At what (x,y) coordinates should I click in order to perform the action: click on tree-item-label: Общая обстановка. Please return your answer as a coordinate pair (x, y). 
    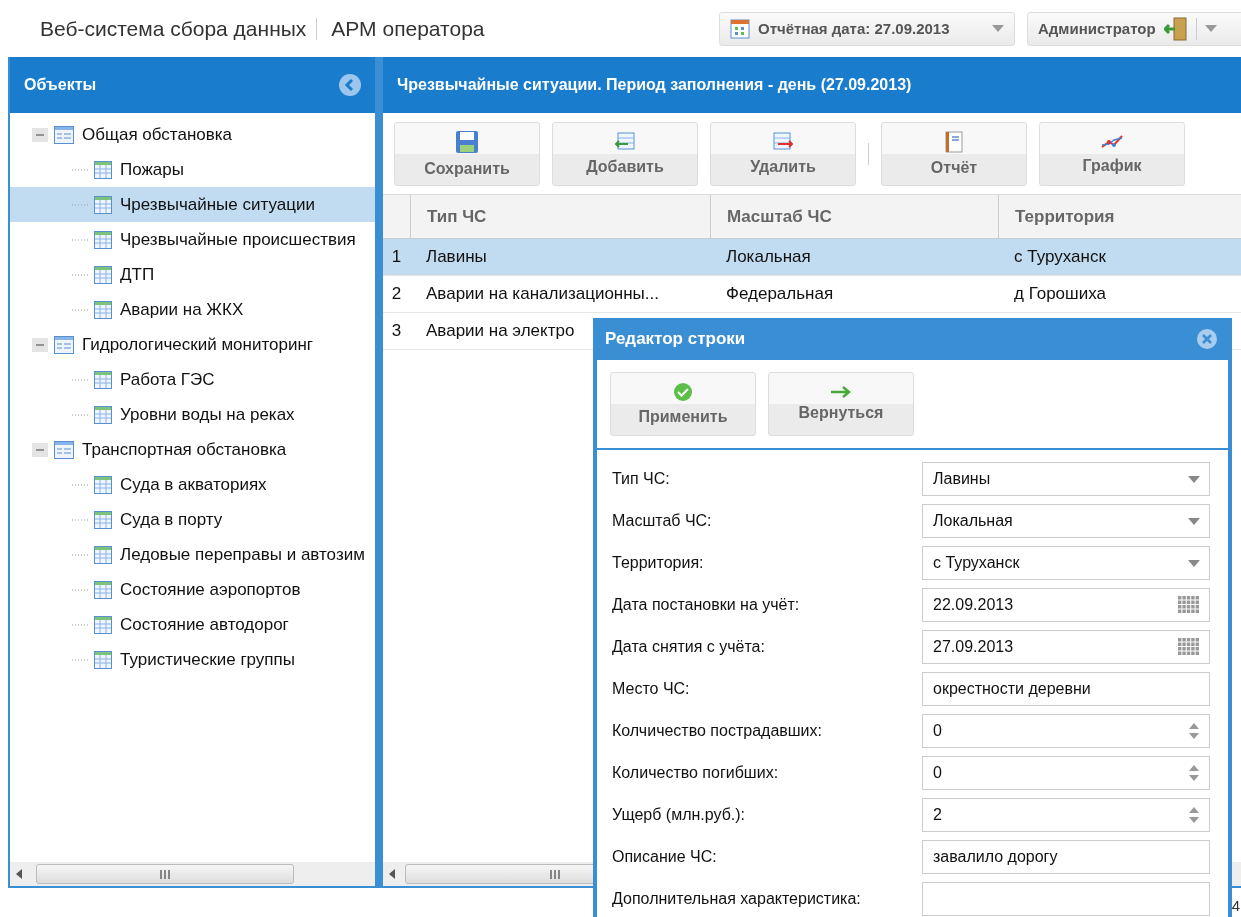
    Looking at the image, I should click on (157, 134).